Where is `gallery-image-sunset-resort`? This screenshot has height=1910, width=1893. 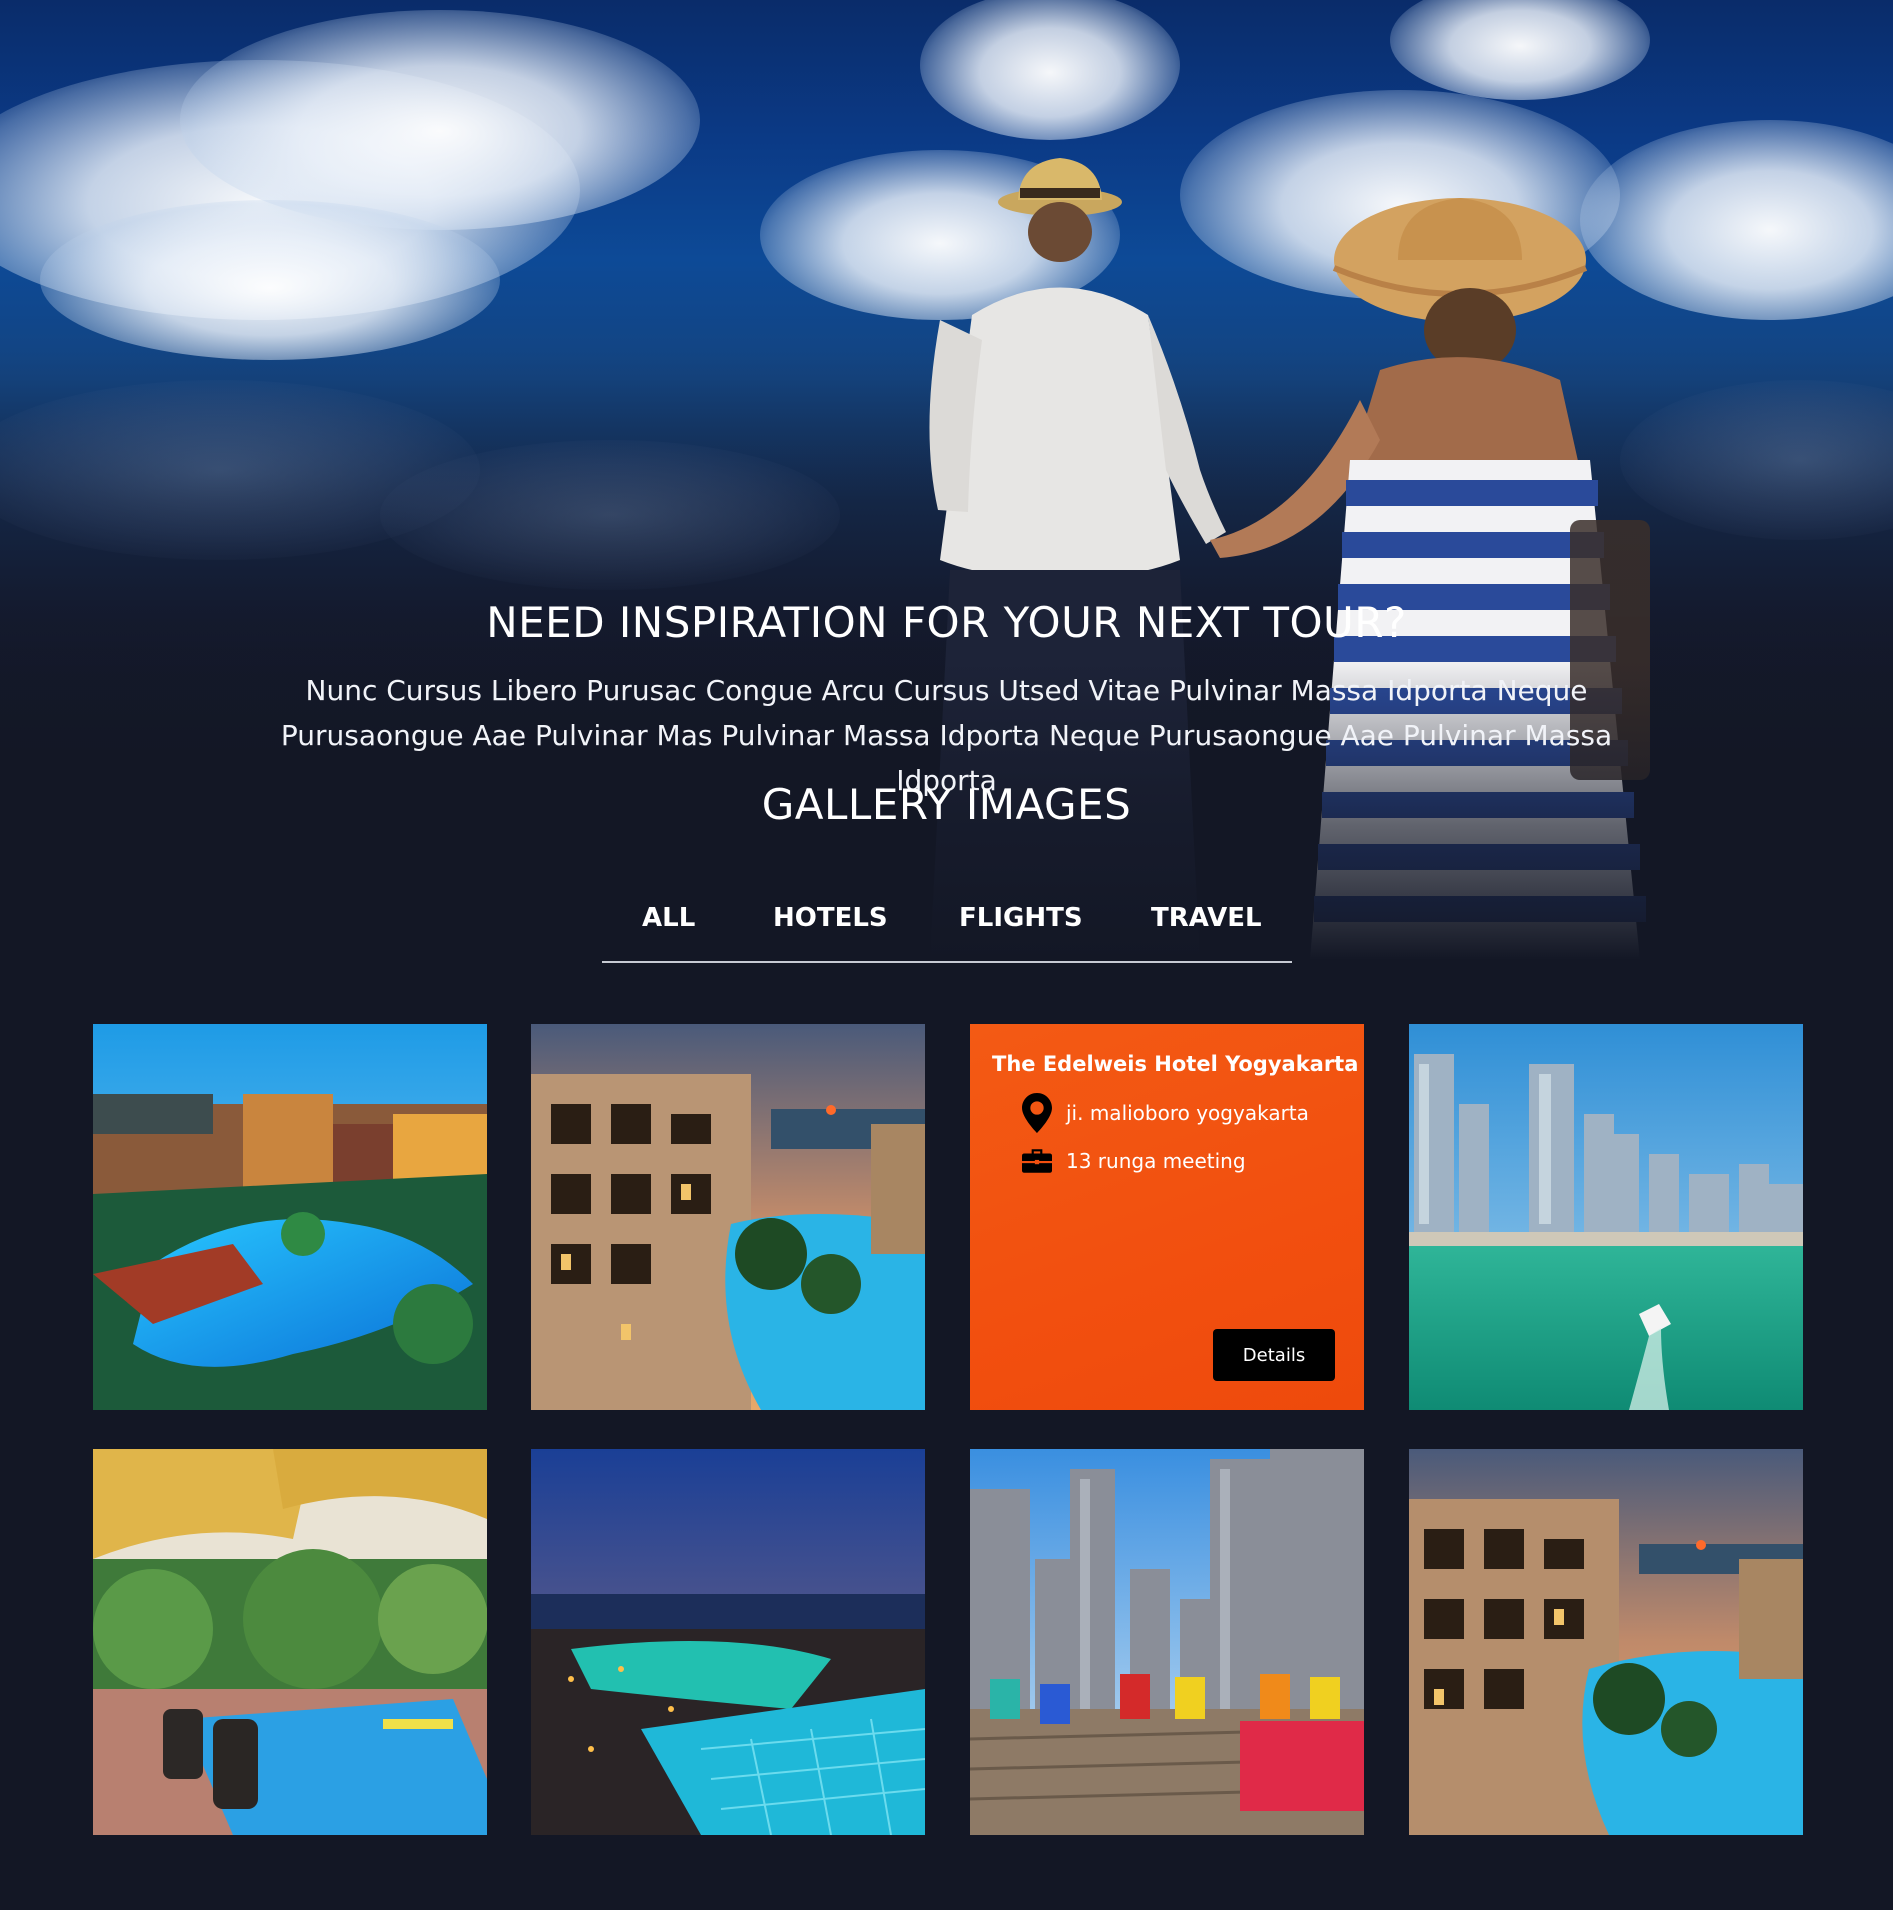
gallery-image-sunset-resort is located at coordinates (728, 1217).